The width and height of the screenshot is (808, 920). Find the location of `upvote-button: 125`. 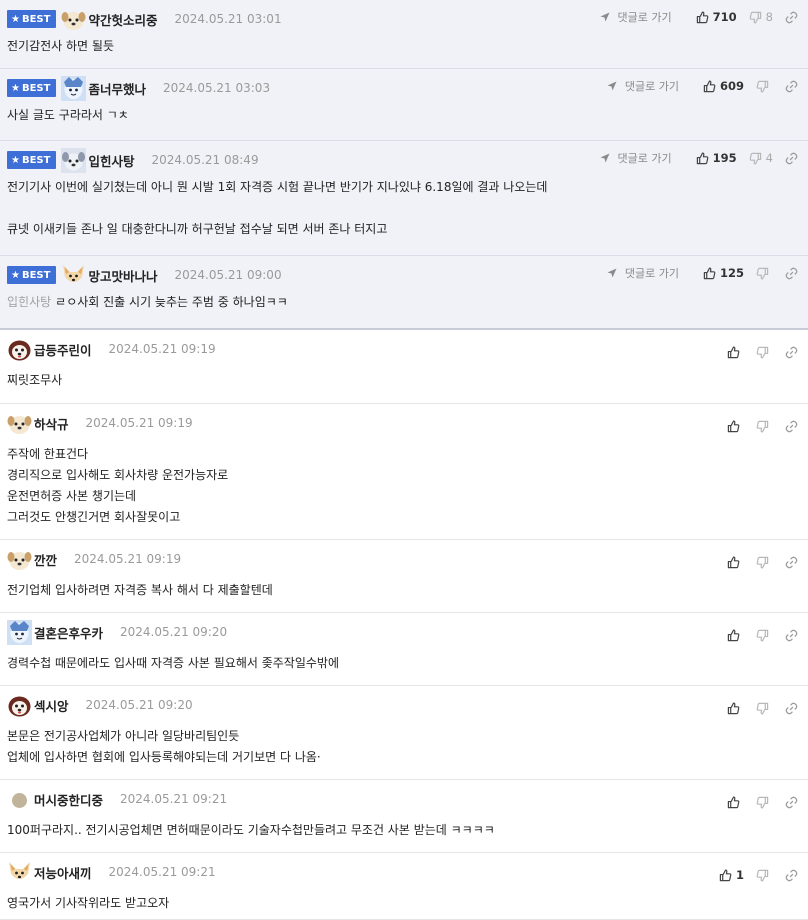

upvote-button: 125 is located at coordinates (723, 273).